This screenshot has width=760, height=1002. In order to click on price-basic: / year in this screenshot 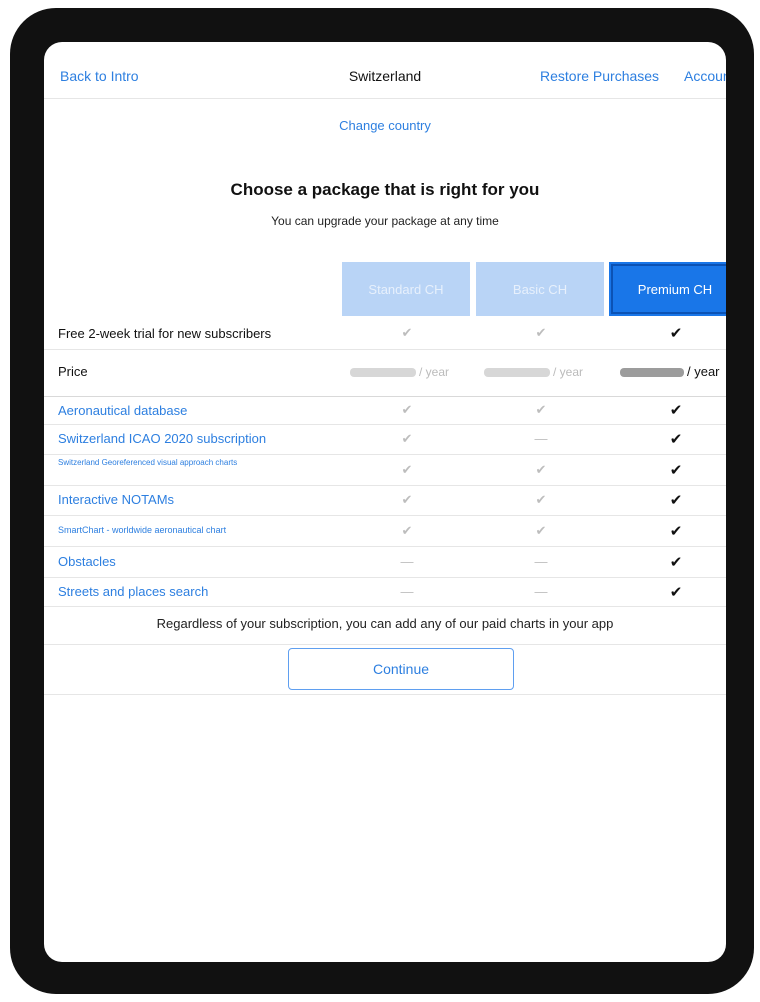, I will do `click(533, 372)`.